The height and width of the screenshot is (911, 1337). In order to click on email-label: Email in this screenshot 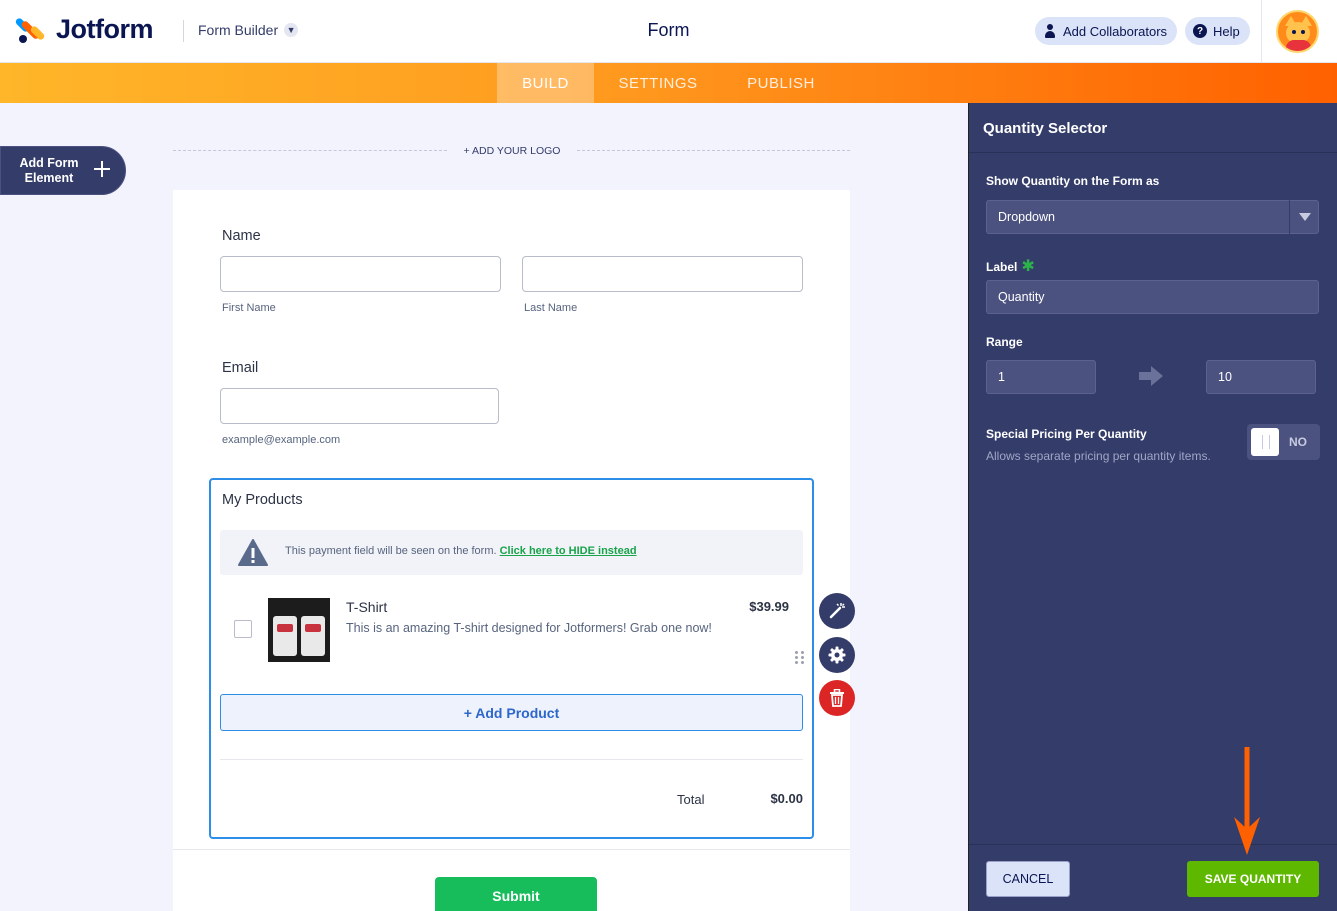, I will do `click(240, 368)`.